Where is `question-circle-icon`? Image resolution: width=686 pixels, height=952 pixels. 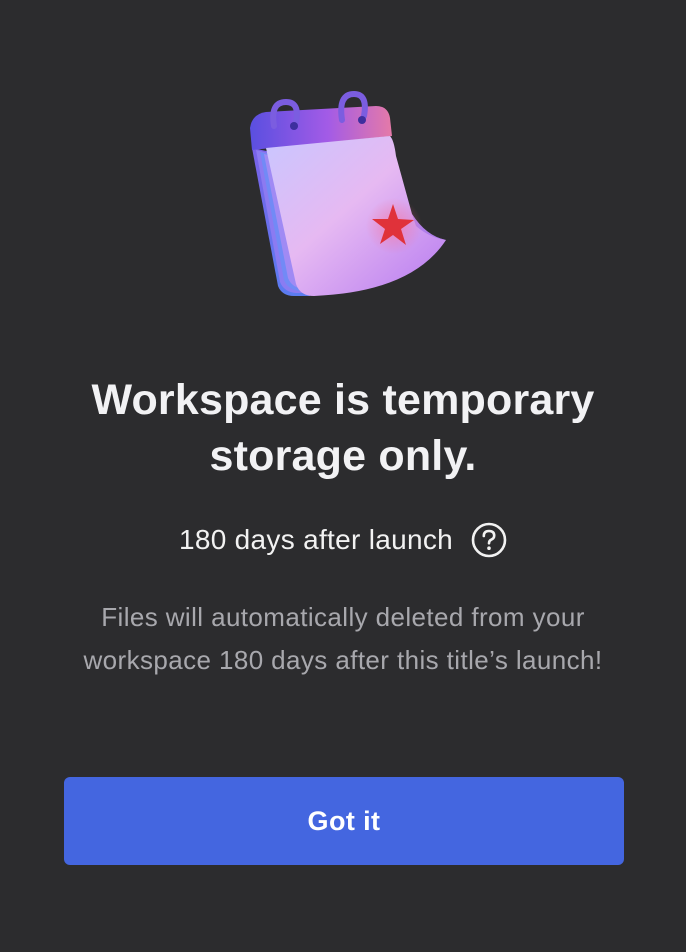
question-circle-icon is located at coordinates (489, 540).